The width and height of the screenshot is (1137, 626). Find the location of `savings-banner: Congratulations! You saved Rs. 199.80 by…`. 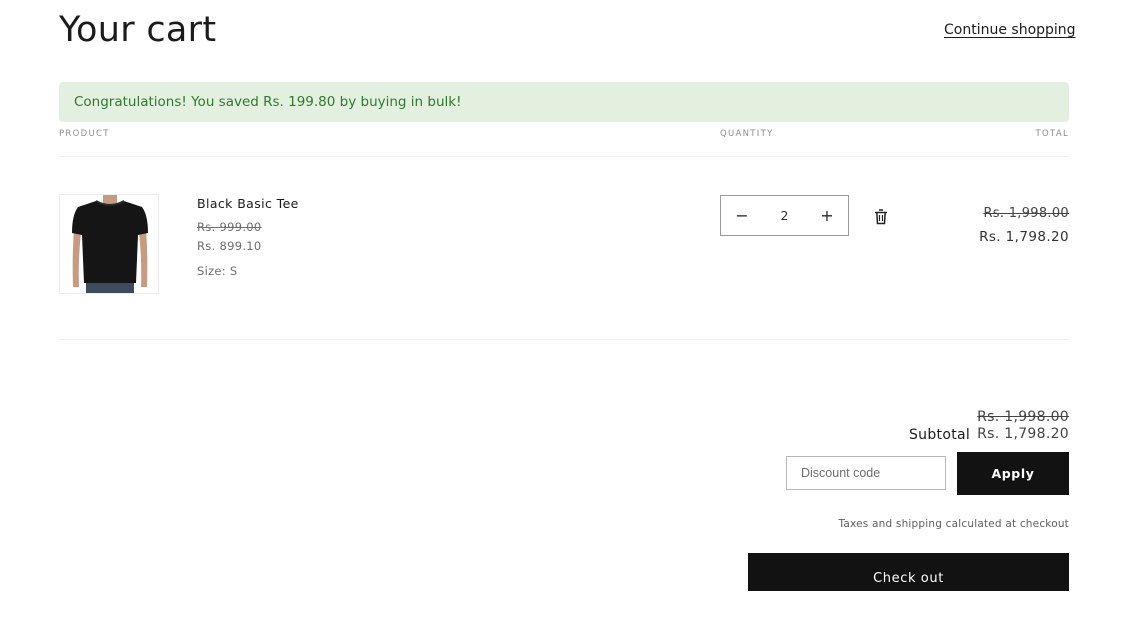

savings-banner: Congratulations! You saved Rs. 199.80 by… is located at coordinates (564, 102).